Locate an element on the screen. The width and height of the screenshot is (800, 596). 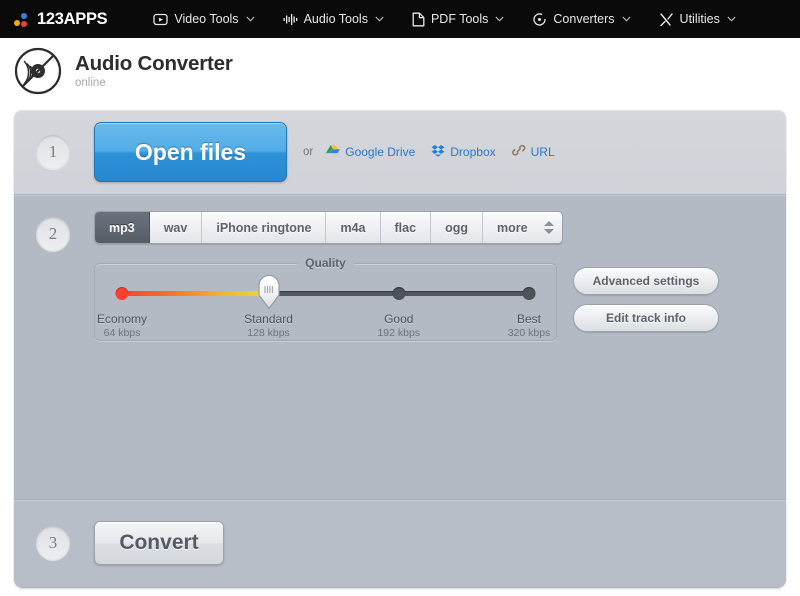
more-label: more is located at coordinates (512, 227).